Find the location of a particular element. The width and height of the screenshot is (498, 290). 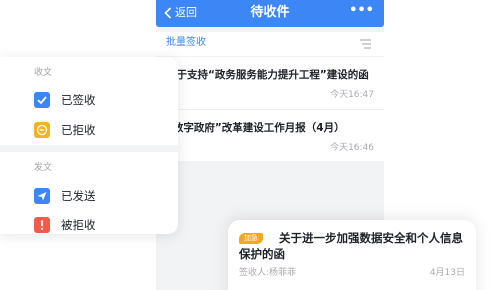

batch-sign-button: 批量签收 is located at coordinates (186, 42).